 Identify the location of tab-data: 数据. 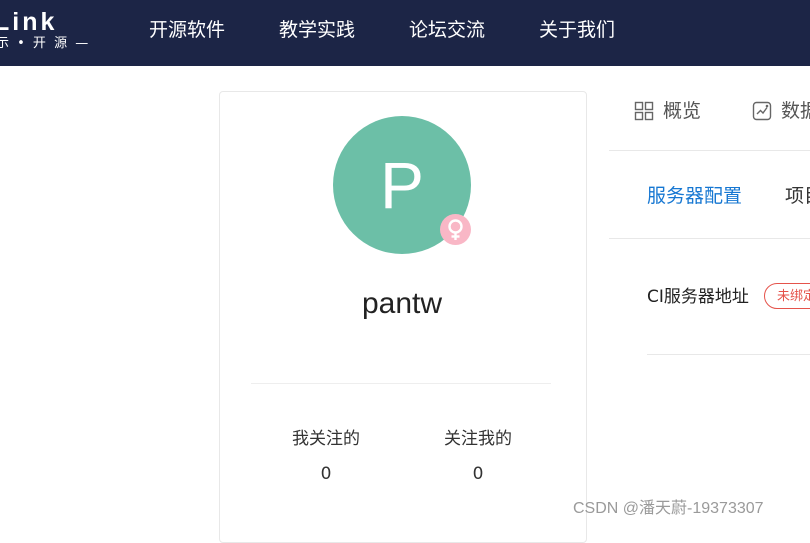
(795, 111).